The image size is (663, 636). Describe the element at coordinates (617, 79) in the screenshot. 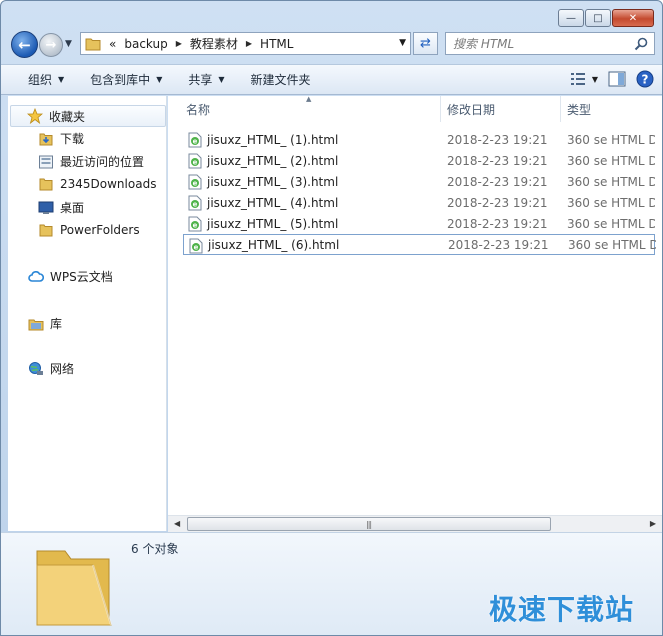

I see `preview-pane-icon` at that location.